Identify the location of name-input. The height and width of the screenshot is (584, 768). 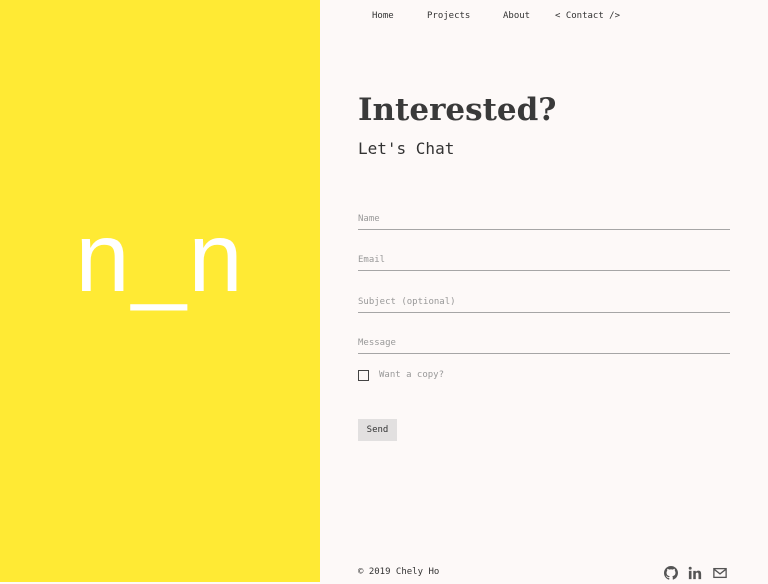
(544, 219).